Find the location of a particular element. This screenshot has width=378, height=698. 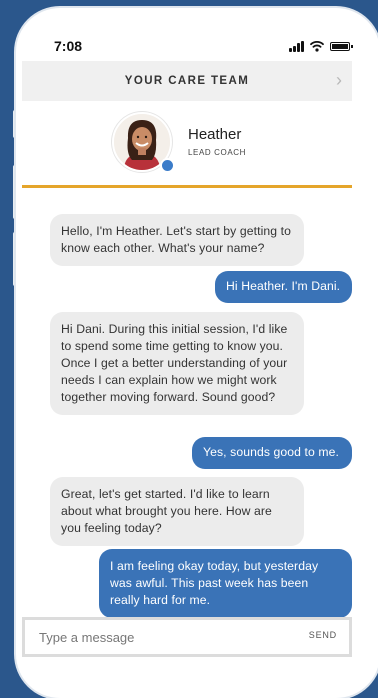

care-team-header: YOUR CARE TEAM › is located at coordinates (187, 81).